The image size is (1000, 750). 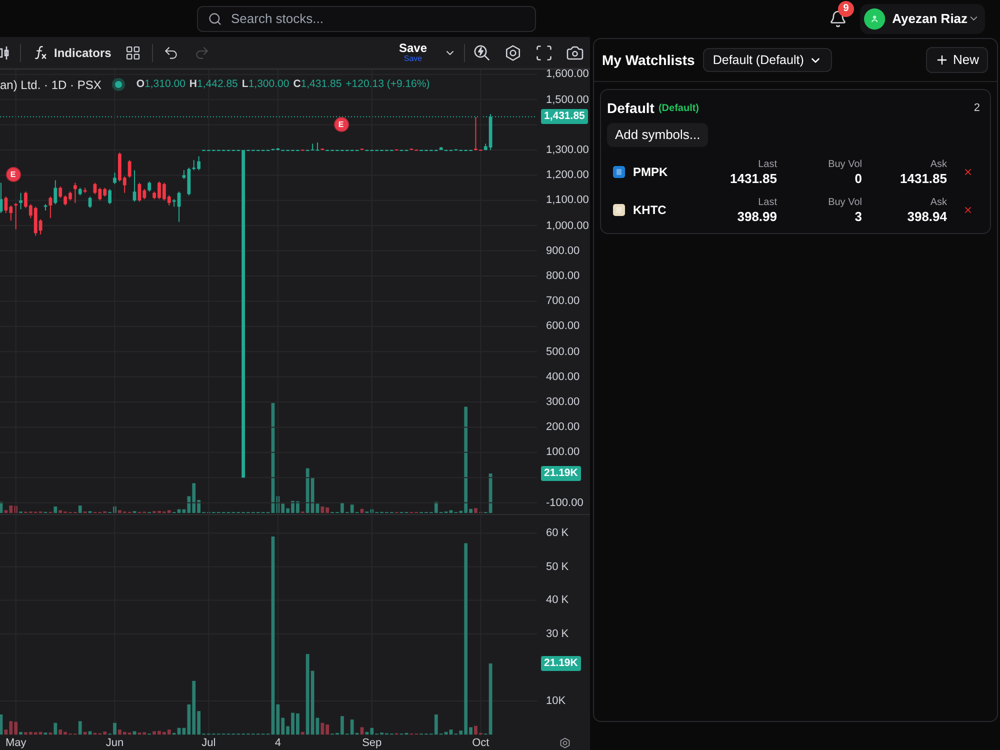 I want to click on ohlc-value: L1,300.00, so click(x=266, y=84).